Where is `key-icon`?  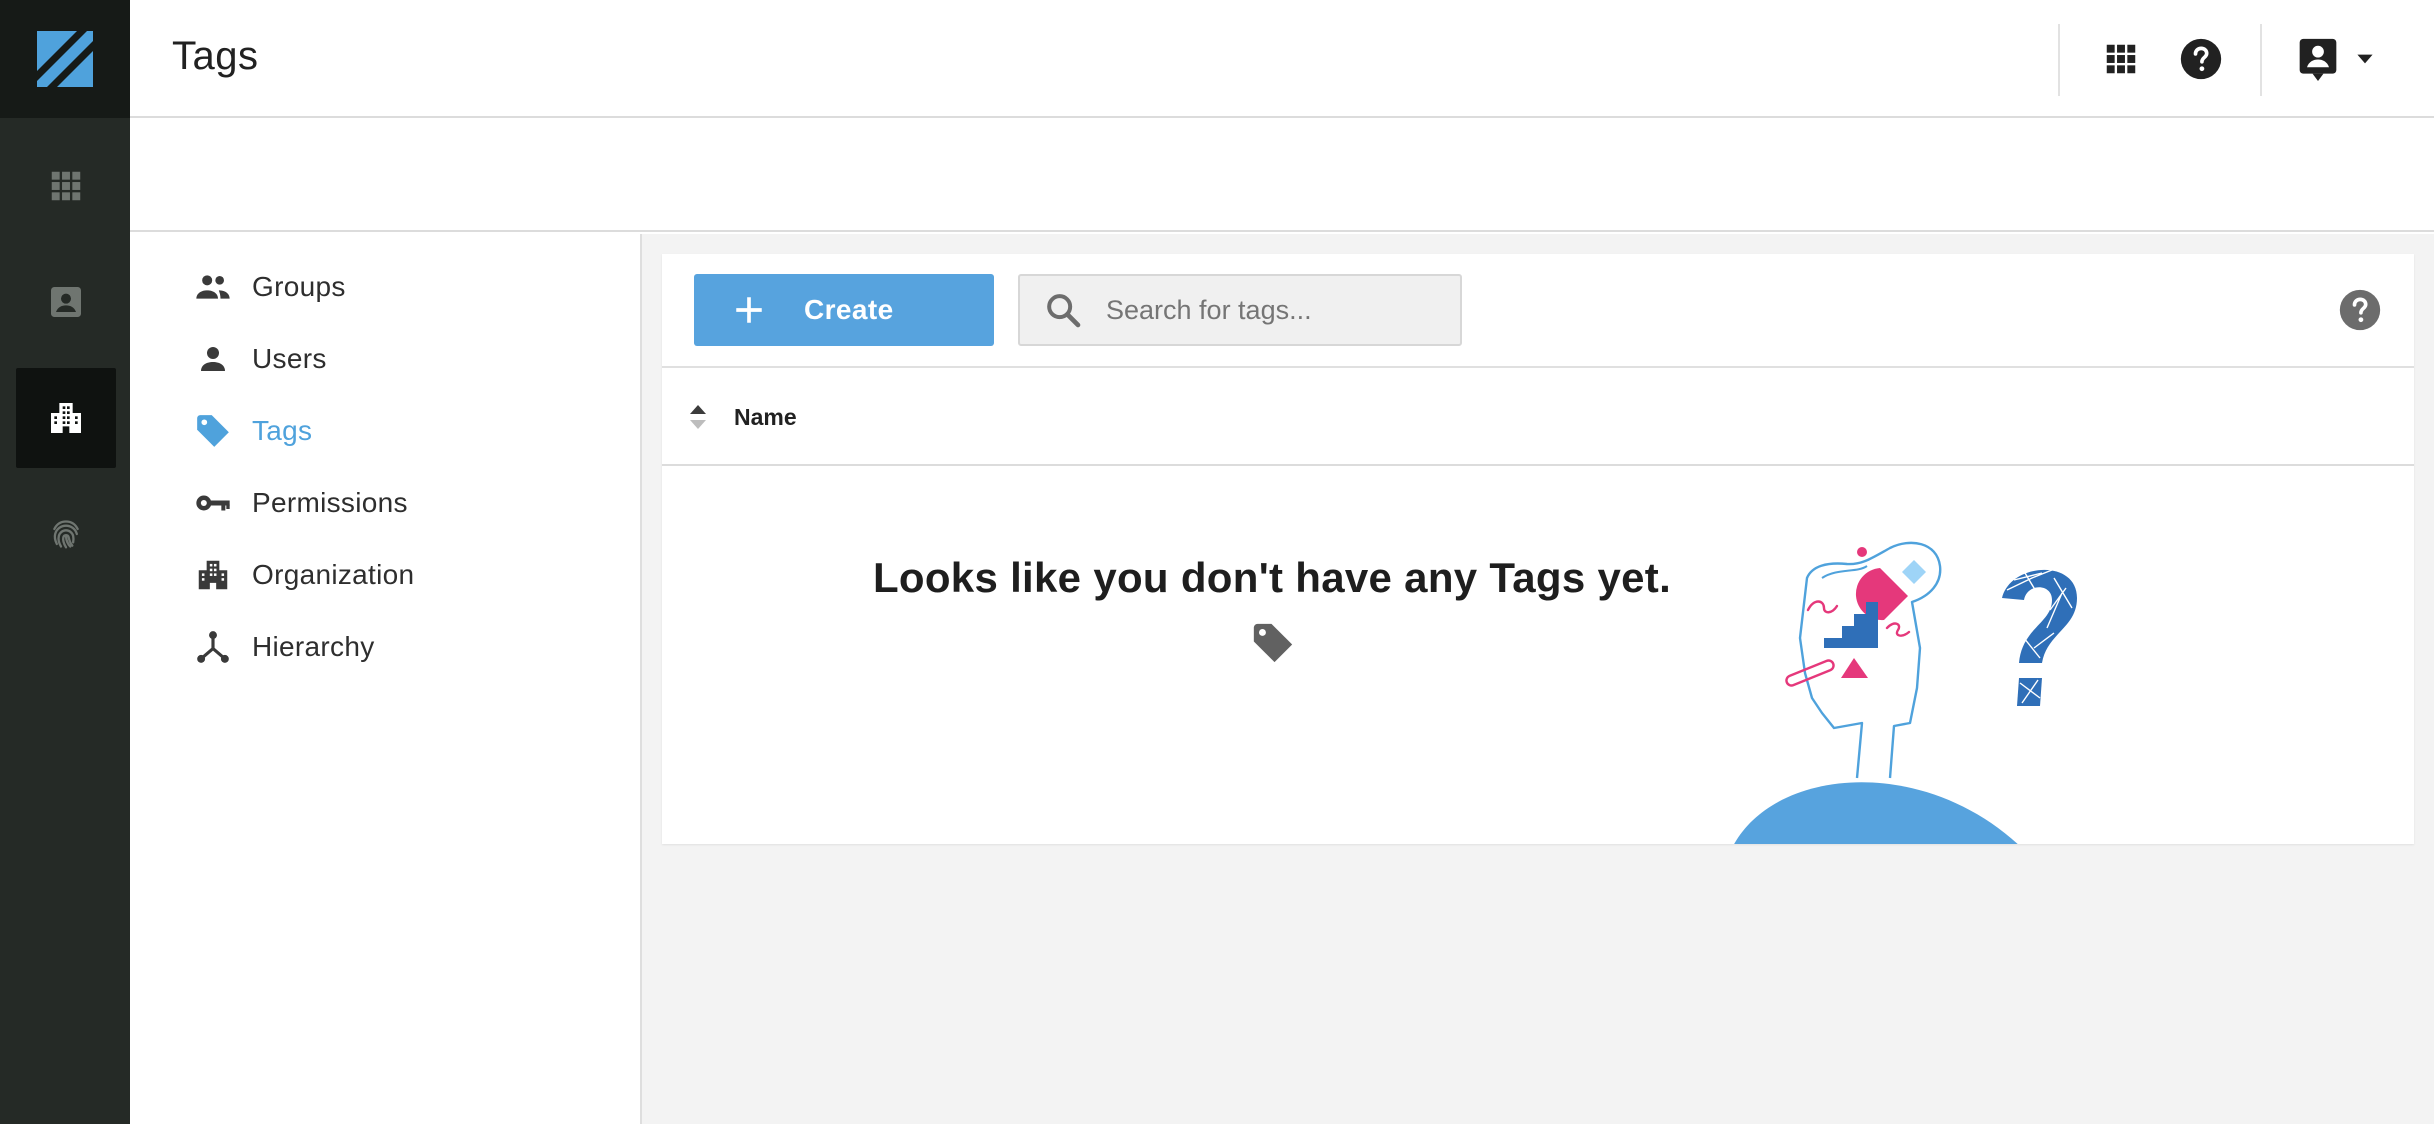
key-icon is located at coordinates (213, 503).